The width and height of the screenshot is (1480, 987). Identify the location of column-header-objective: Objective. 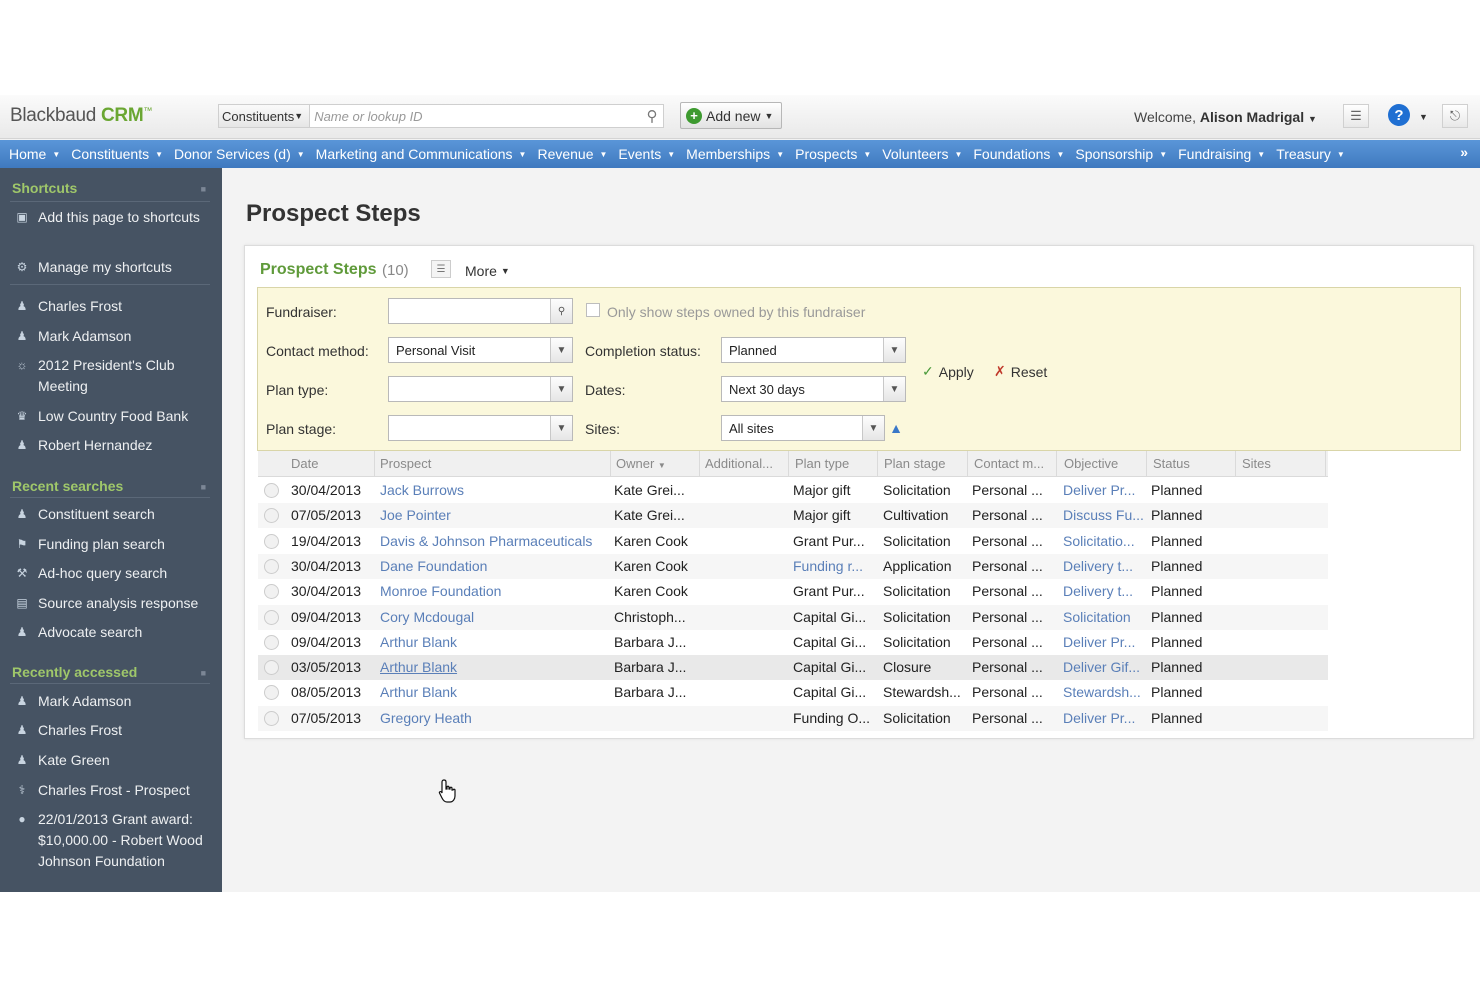
(1091, 463).